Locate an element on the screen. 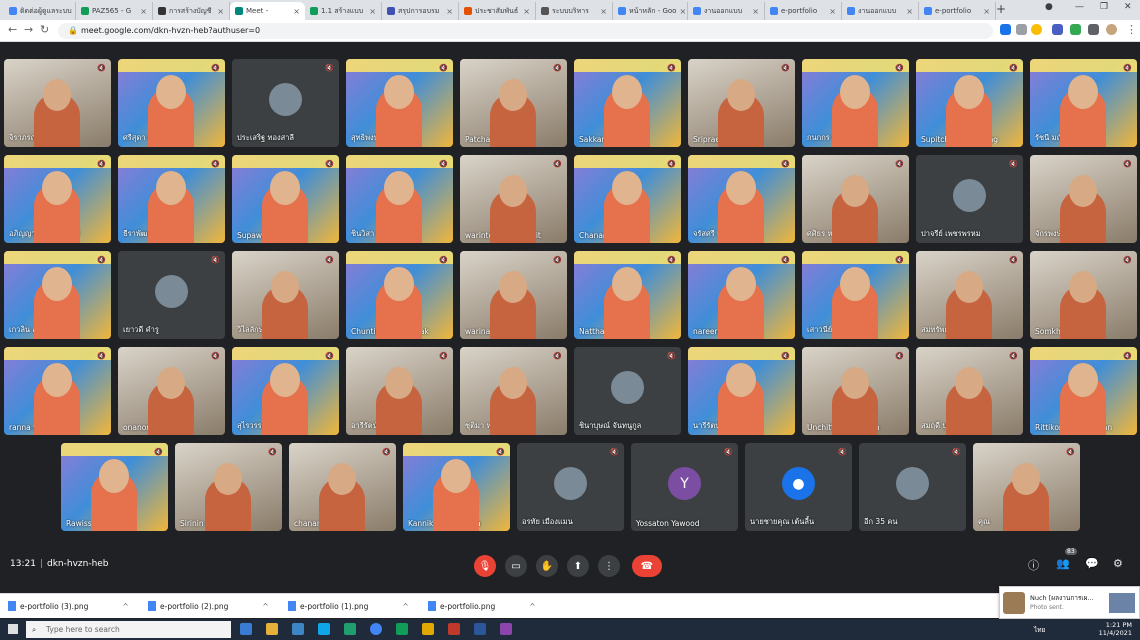 The image size is (1140, 640). download-item: e-portfolio (1).png ^ is located at coordinates (348, 606).